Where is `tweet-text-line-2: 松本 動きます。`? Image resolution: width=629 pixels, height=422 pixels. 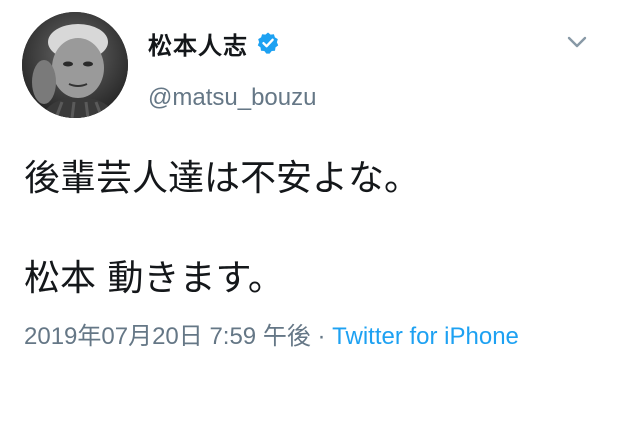 tweet-text-line-2: 松本 動きます。 is located at coordinates (154, 278).